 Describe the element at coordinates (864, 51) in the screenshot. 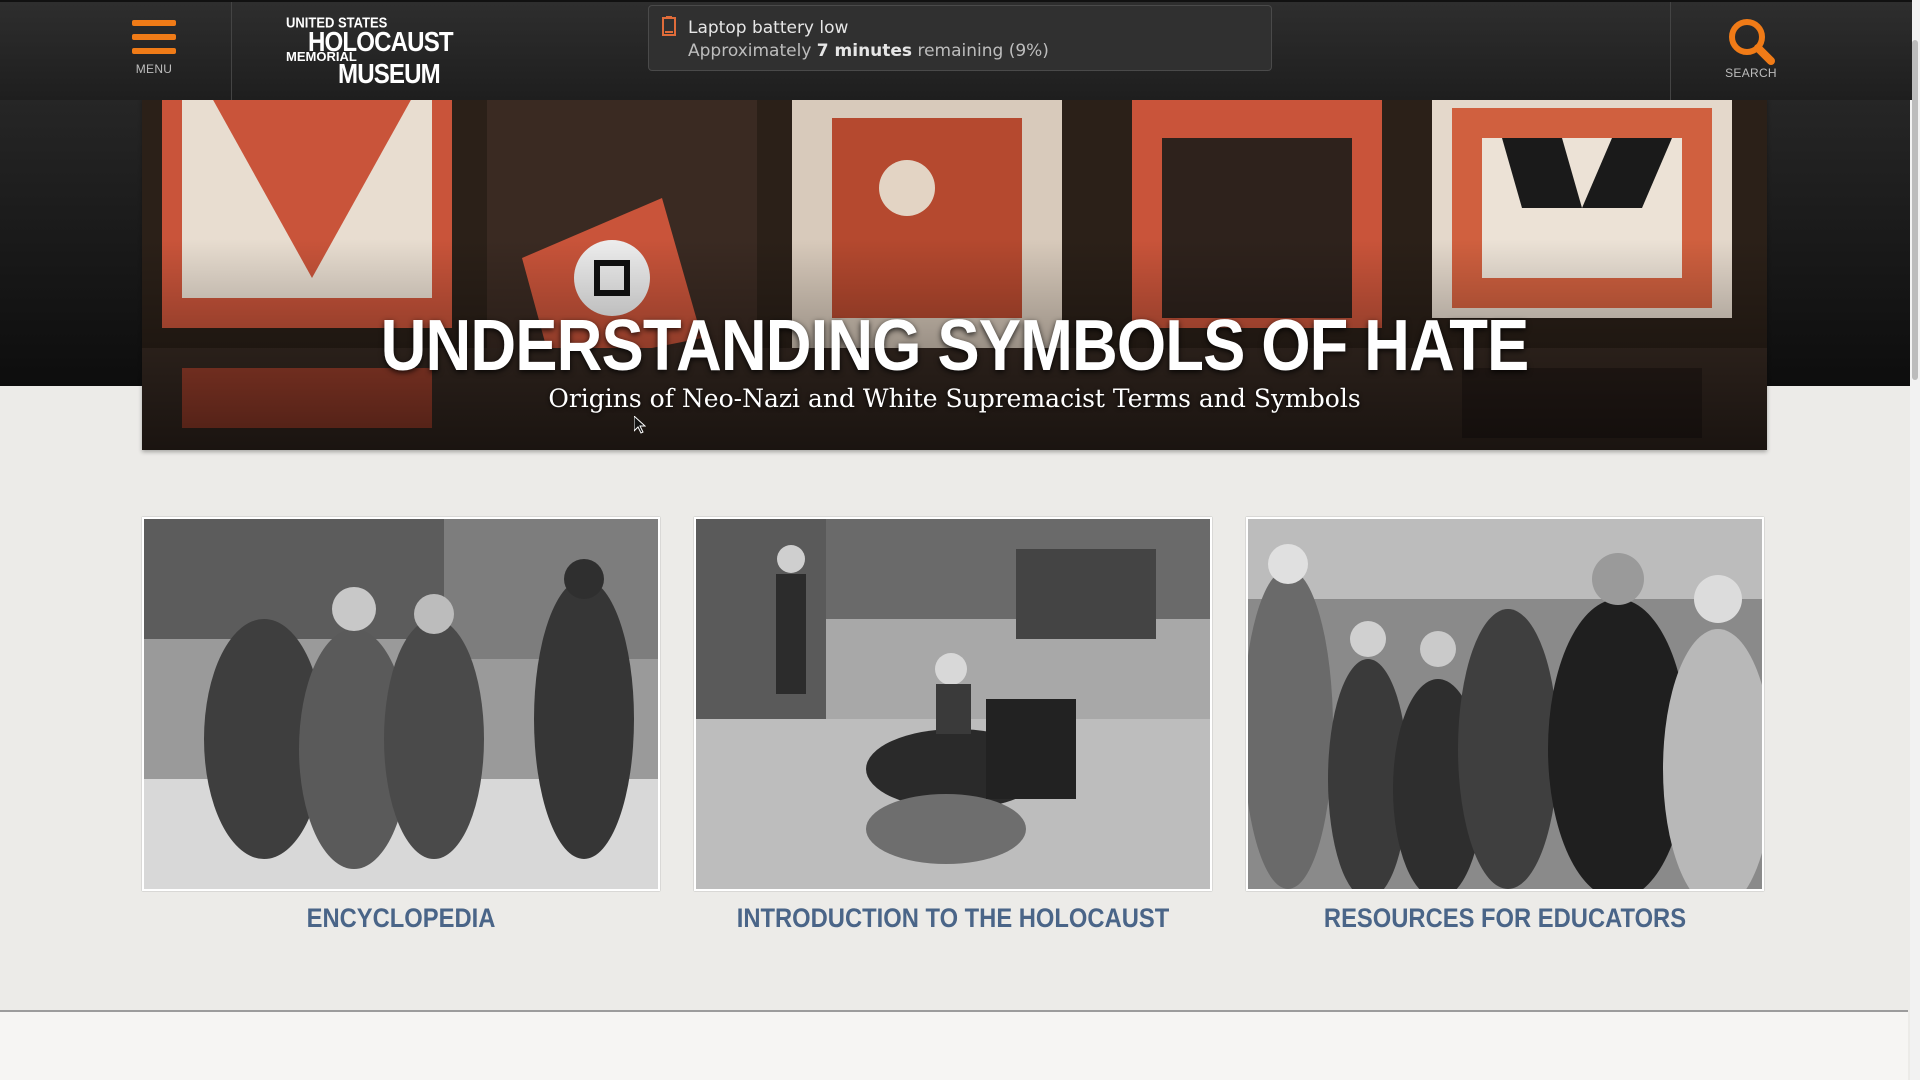

I see `notification-body-bold: 7 minutes` at that location.